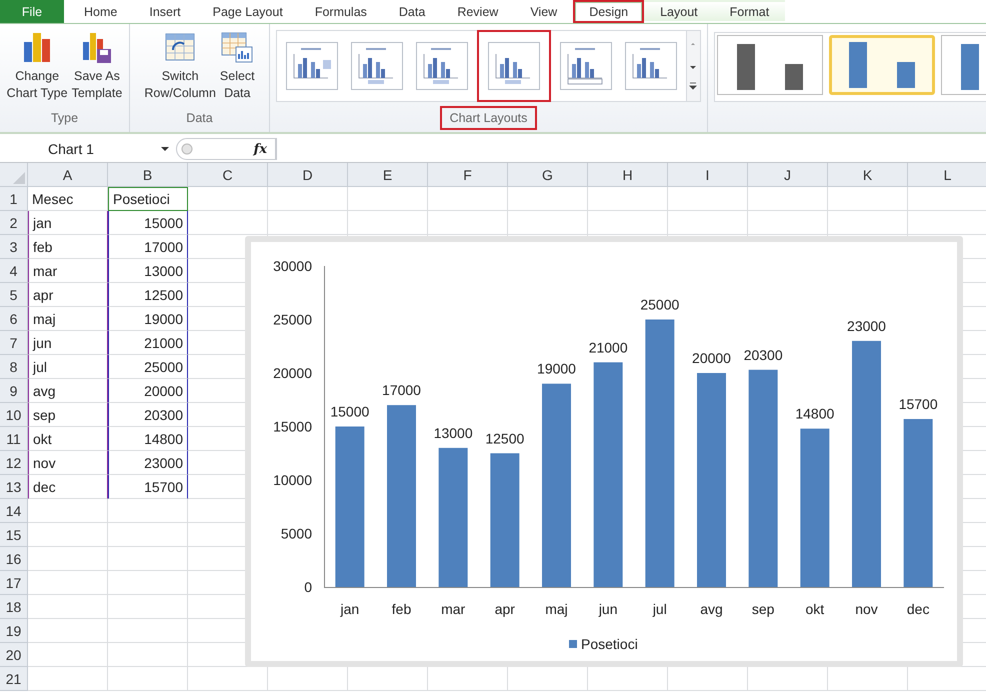  Describe the element at coordinates (14, 295) in the screenshot. I see `row-header: 5` at that location.